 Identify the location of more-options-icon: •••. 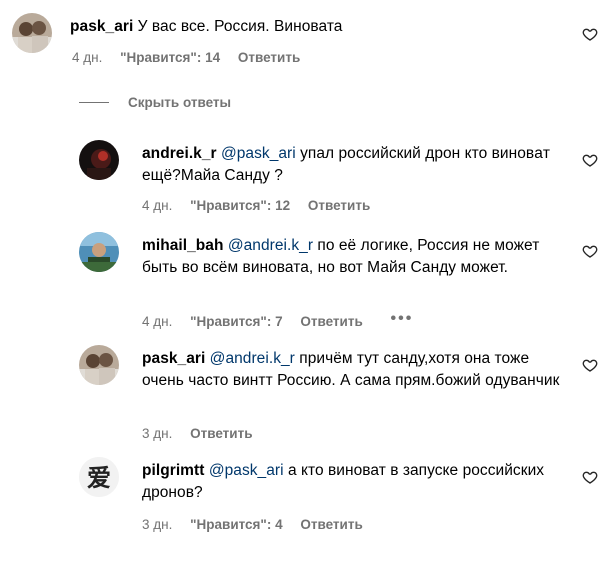
(402, 318).